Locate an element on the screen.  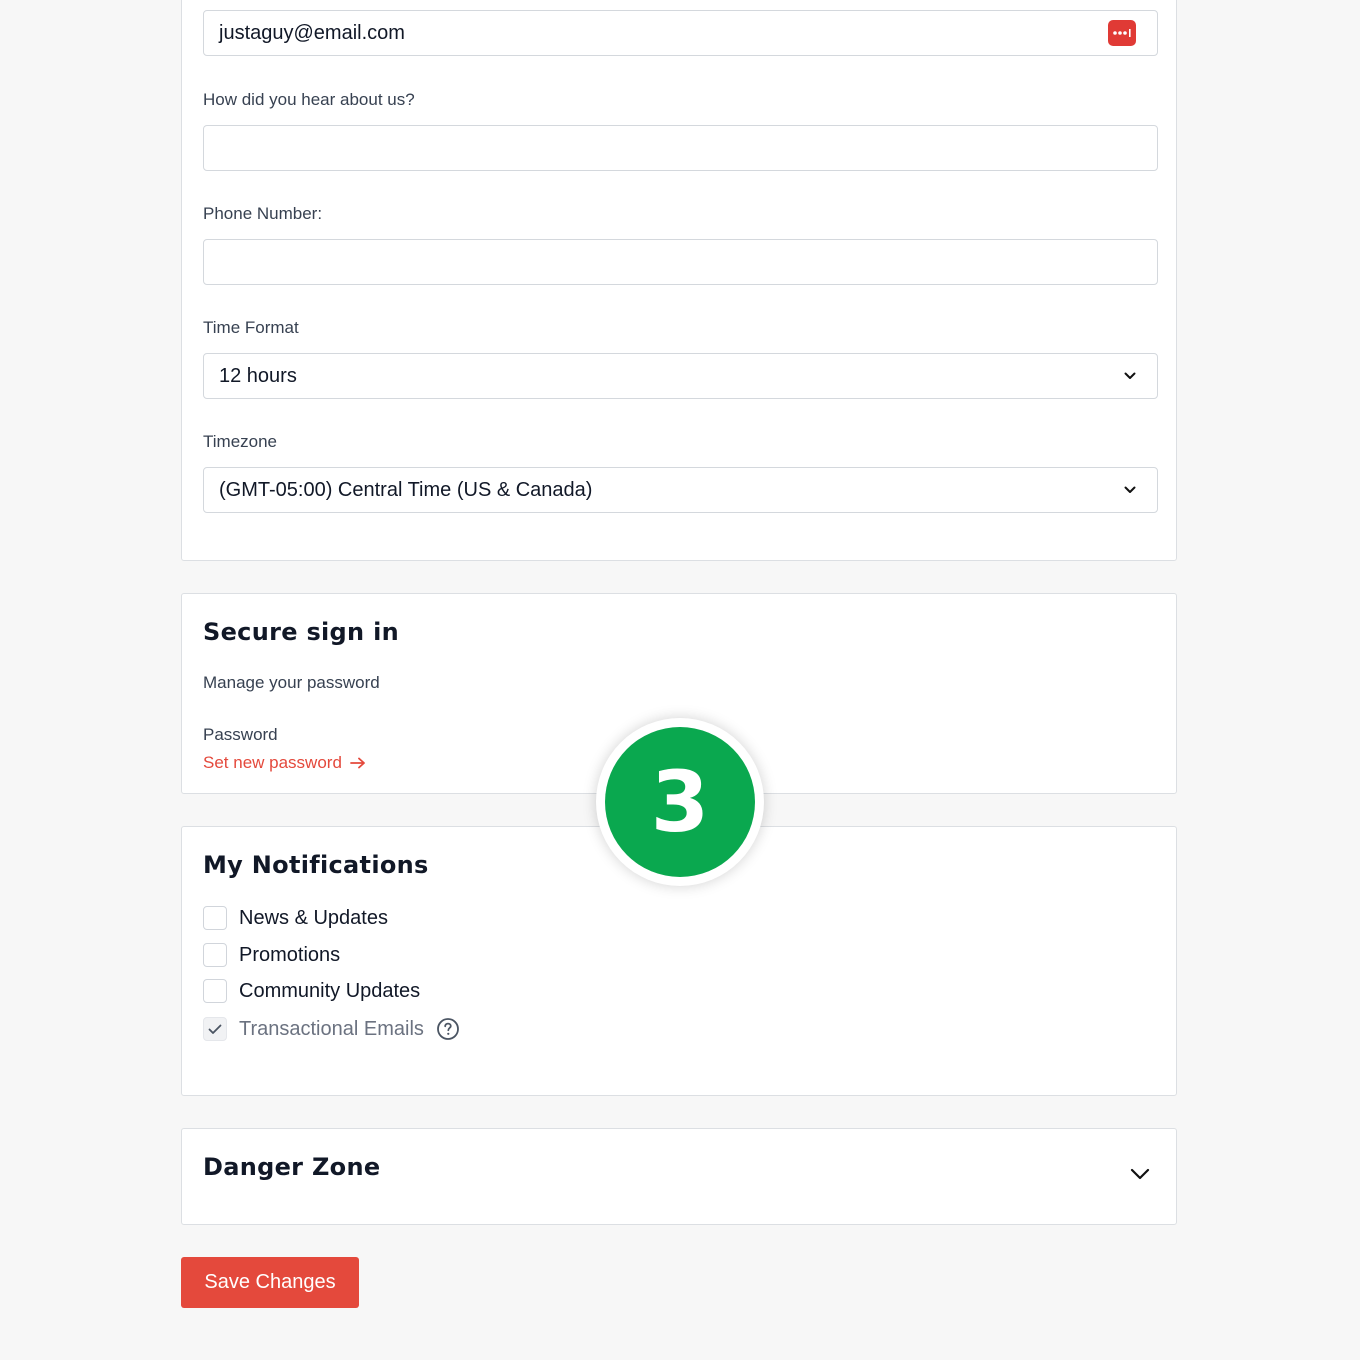
news-updates-checkbox is located at coordinates (215, 918).